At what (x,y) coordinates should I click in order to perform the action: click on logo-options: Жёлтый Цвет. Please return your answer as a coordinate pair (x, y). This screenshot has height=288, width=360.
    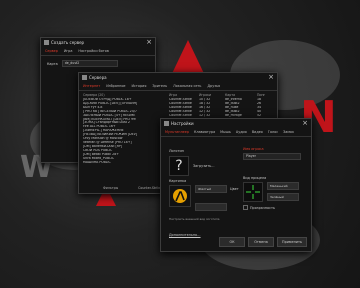
    Looking at the image, I should click on (217, 200).